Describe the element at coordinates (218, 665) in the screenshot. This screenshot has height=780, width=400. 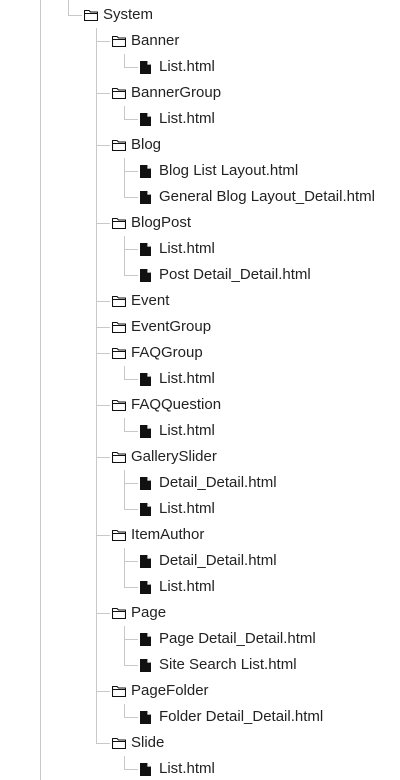
I see `tree-file: Site Search List.html` at that location.